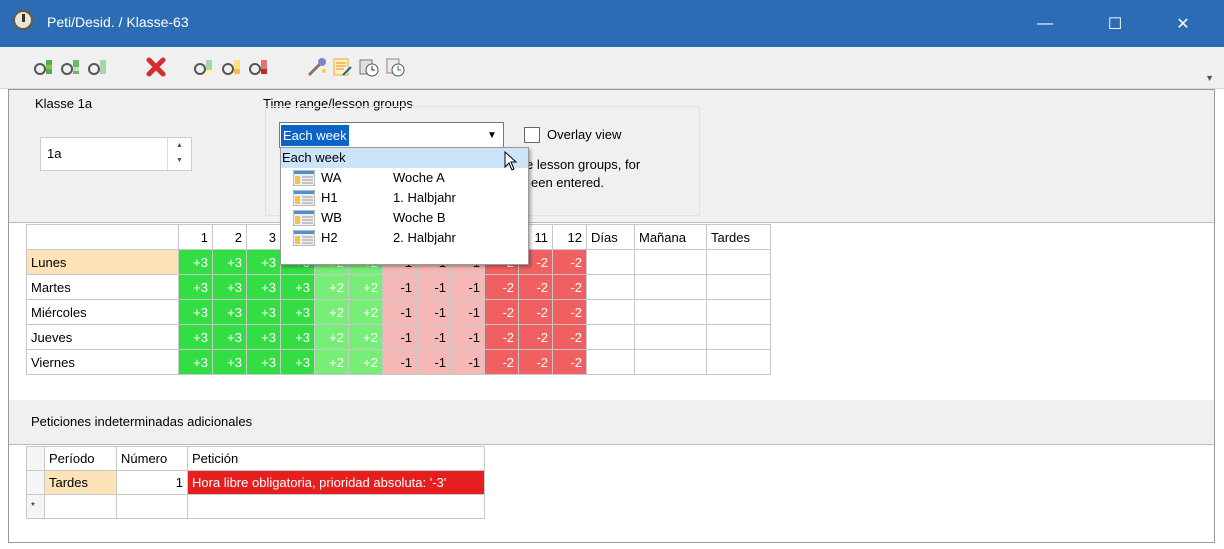 This screenshot has width=1224, height=549. Describe the element at coordinates (152, 506) in the screenshot. I see `new-numero-cell` at that location.